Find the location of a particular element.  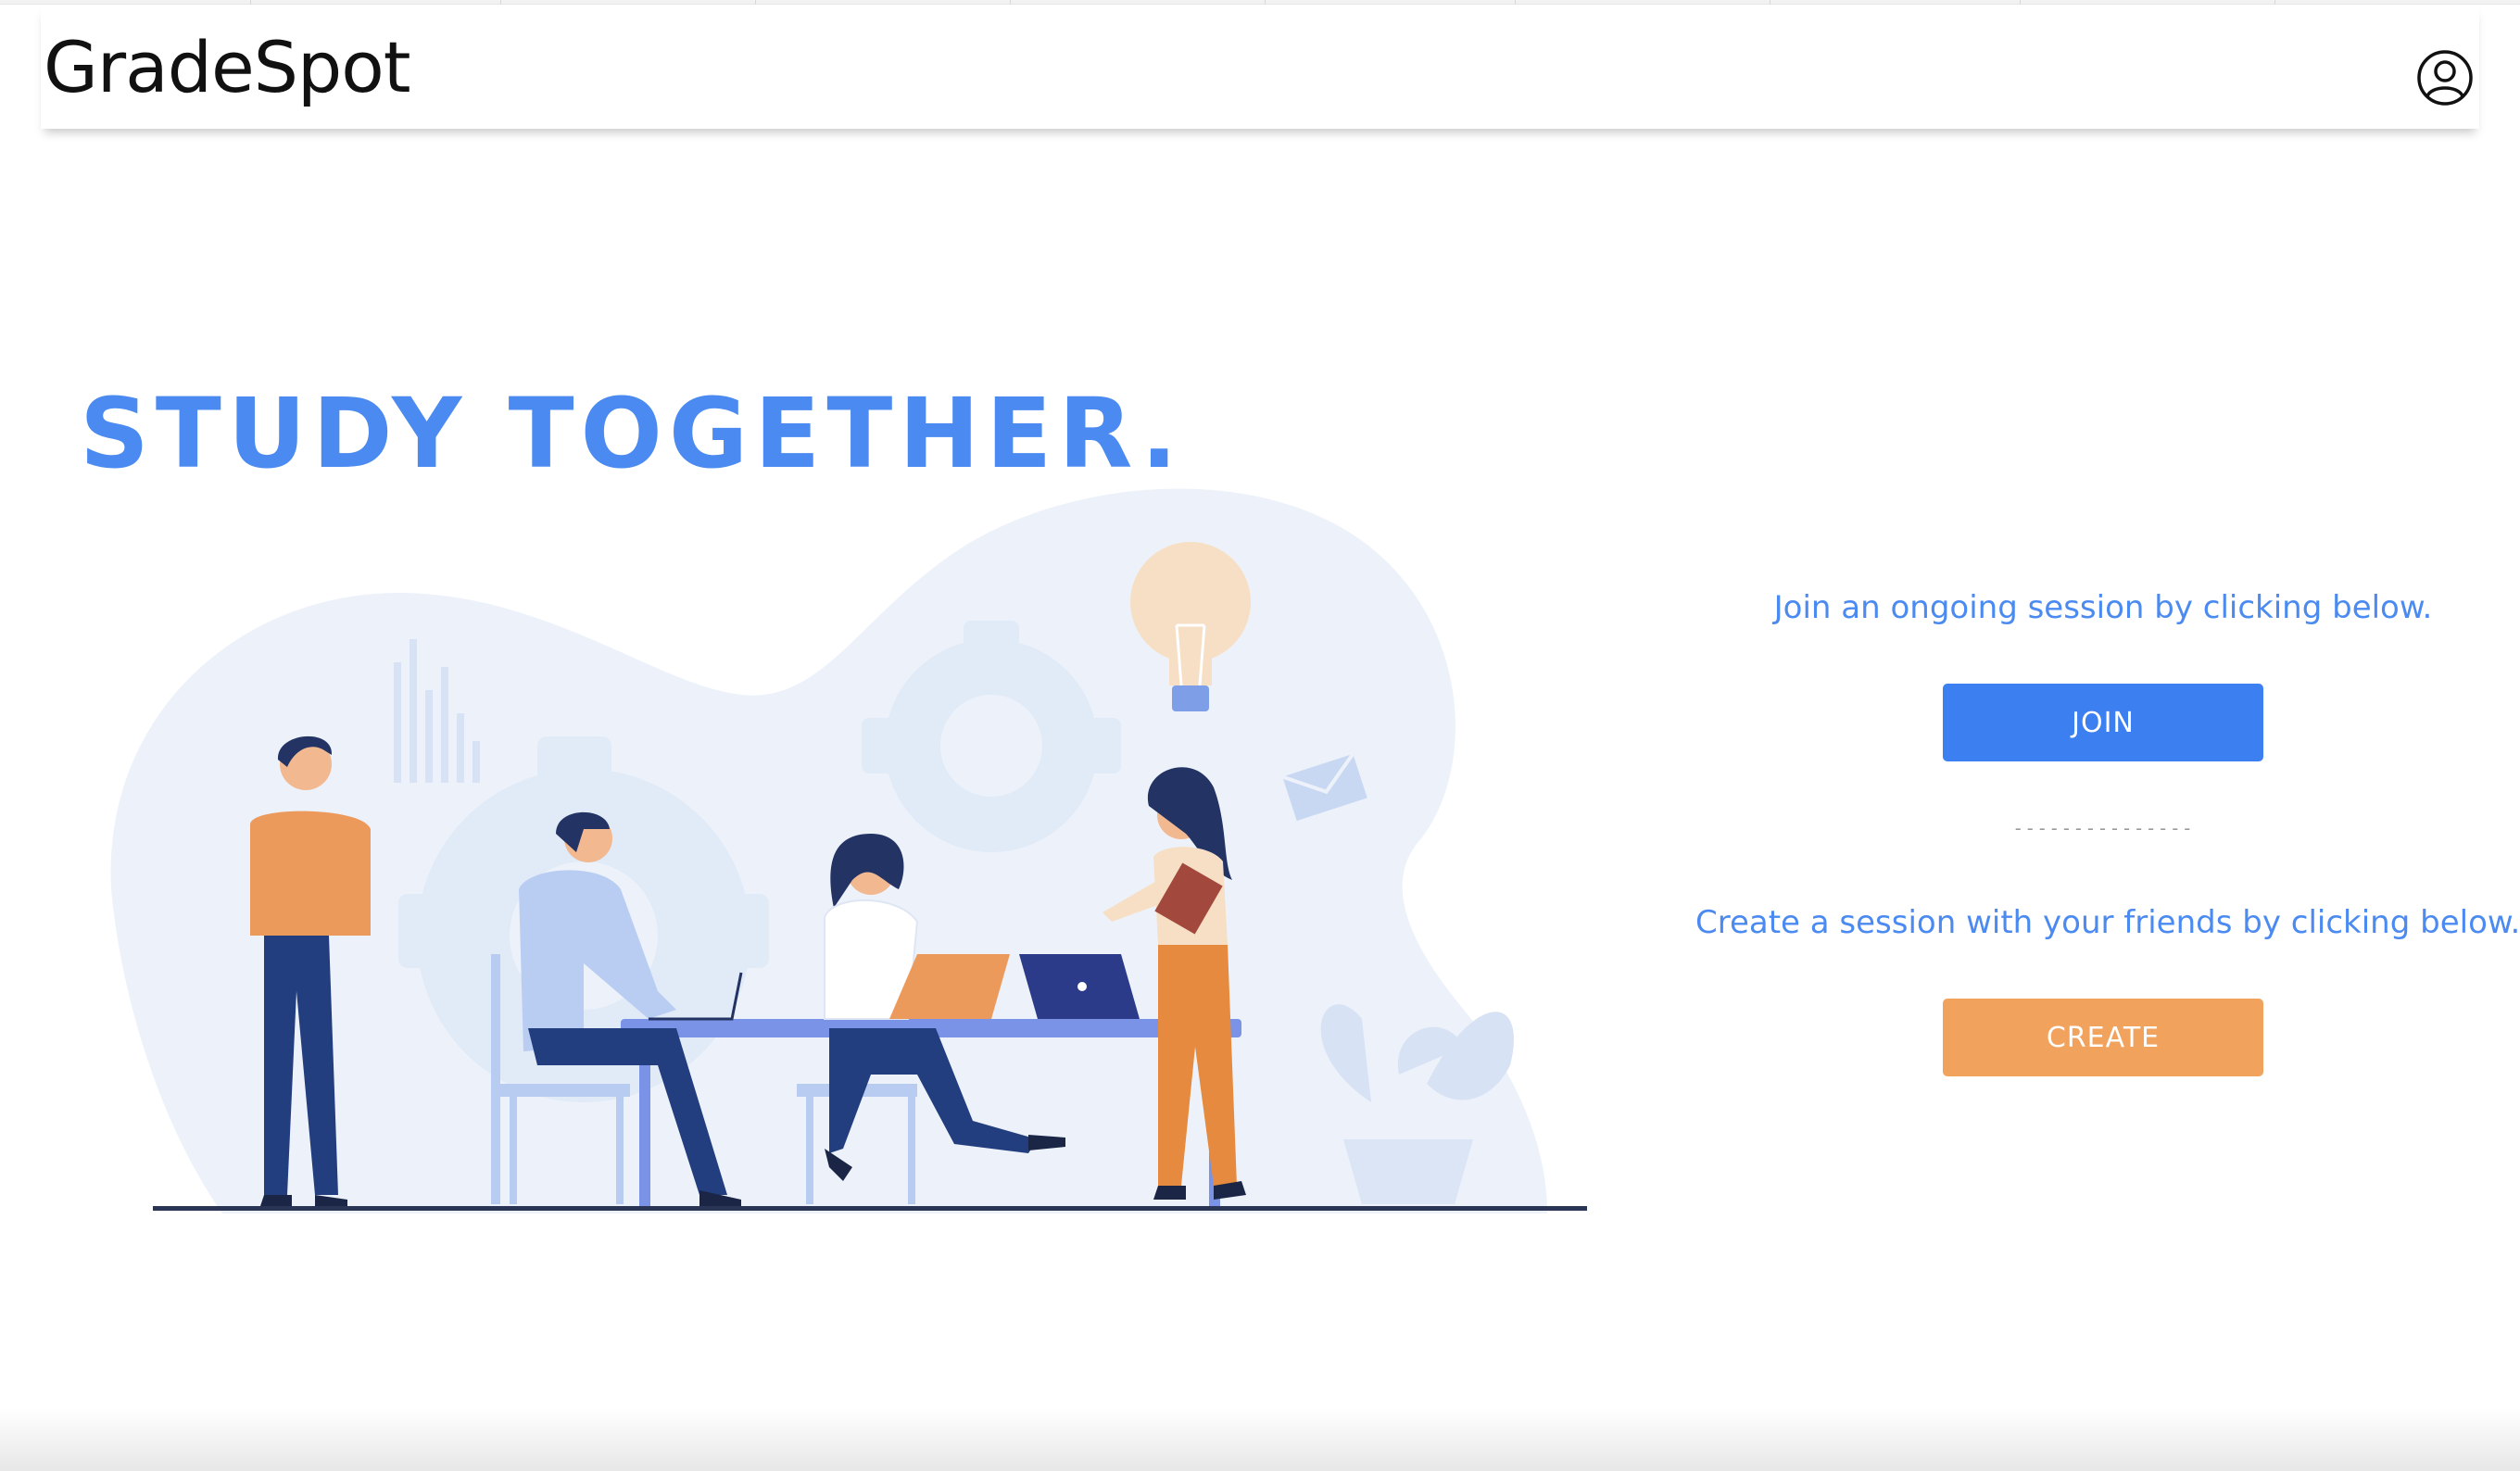

bottom-fade is located at coordinates (1260, 1439).